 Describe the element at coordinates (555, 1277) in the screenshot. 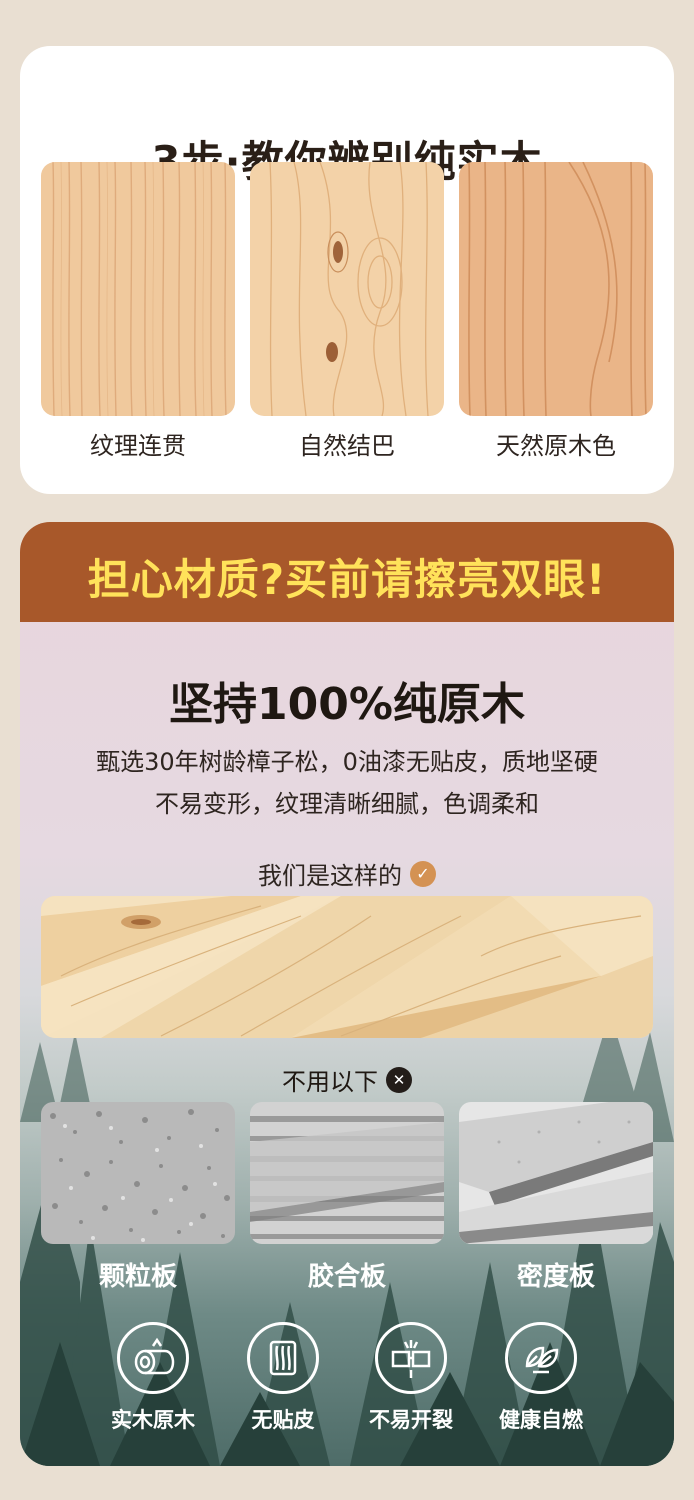

I see `board-label-fiber: 密度板` at that location.